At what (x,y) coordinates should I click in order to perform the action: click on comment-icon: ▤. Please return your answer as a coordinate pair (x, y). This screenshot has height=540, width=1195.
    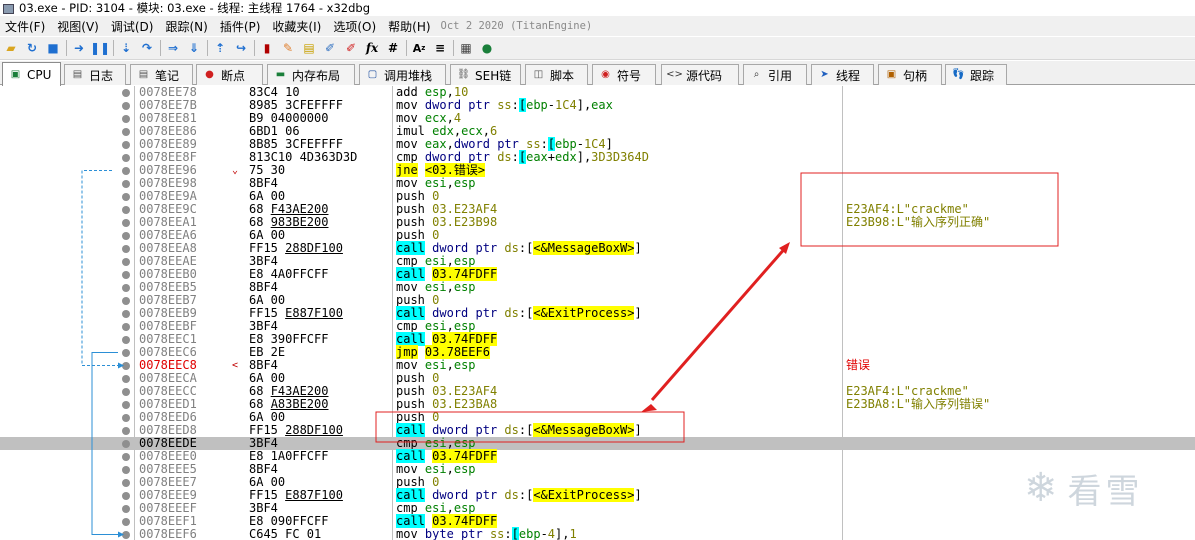
    Looking at the image, I should click on (309, 48).